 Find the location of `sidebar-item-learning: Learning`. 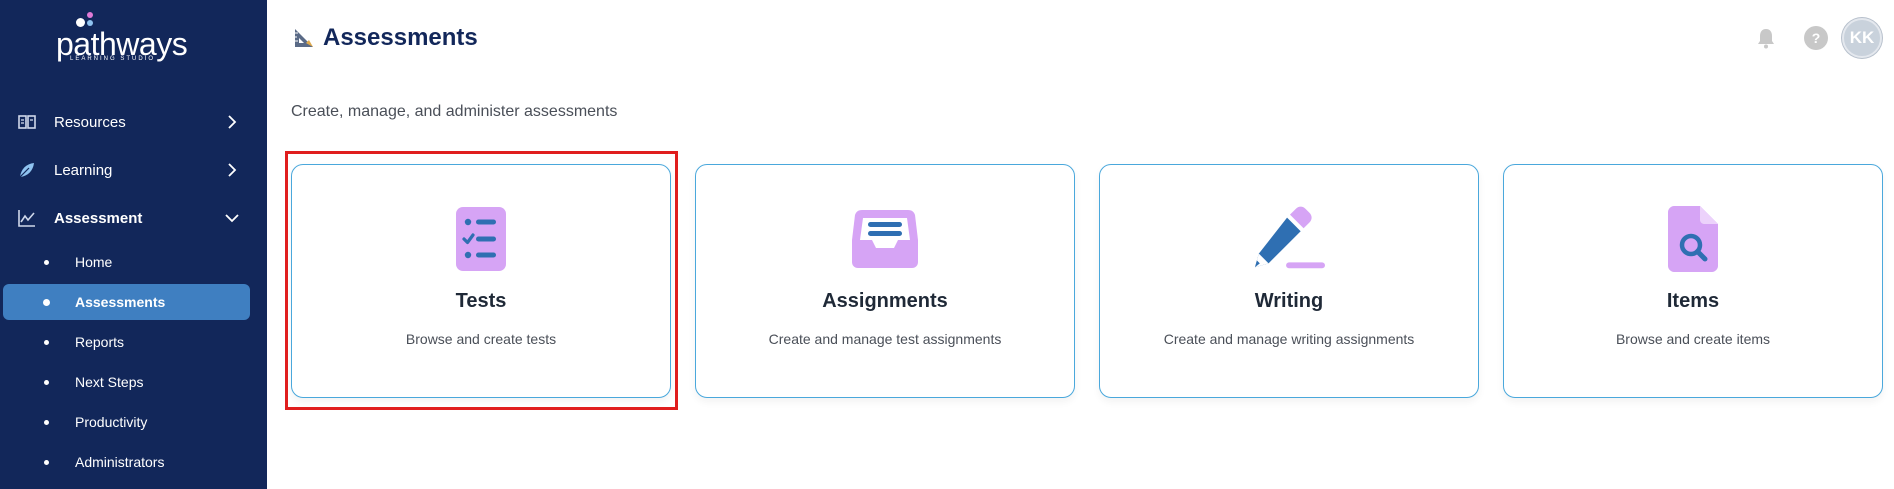

sidebar-item-learning: Learning is located at coordinates (133, 170).